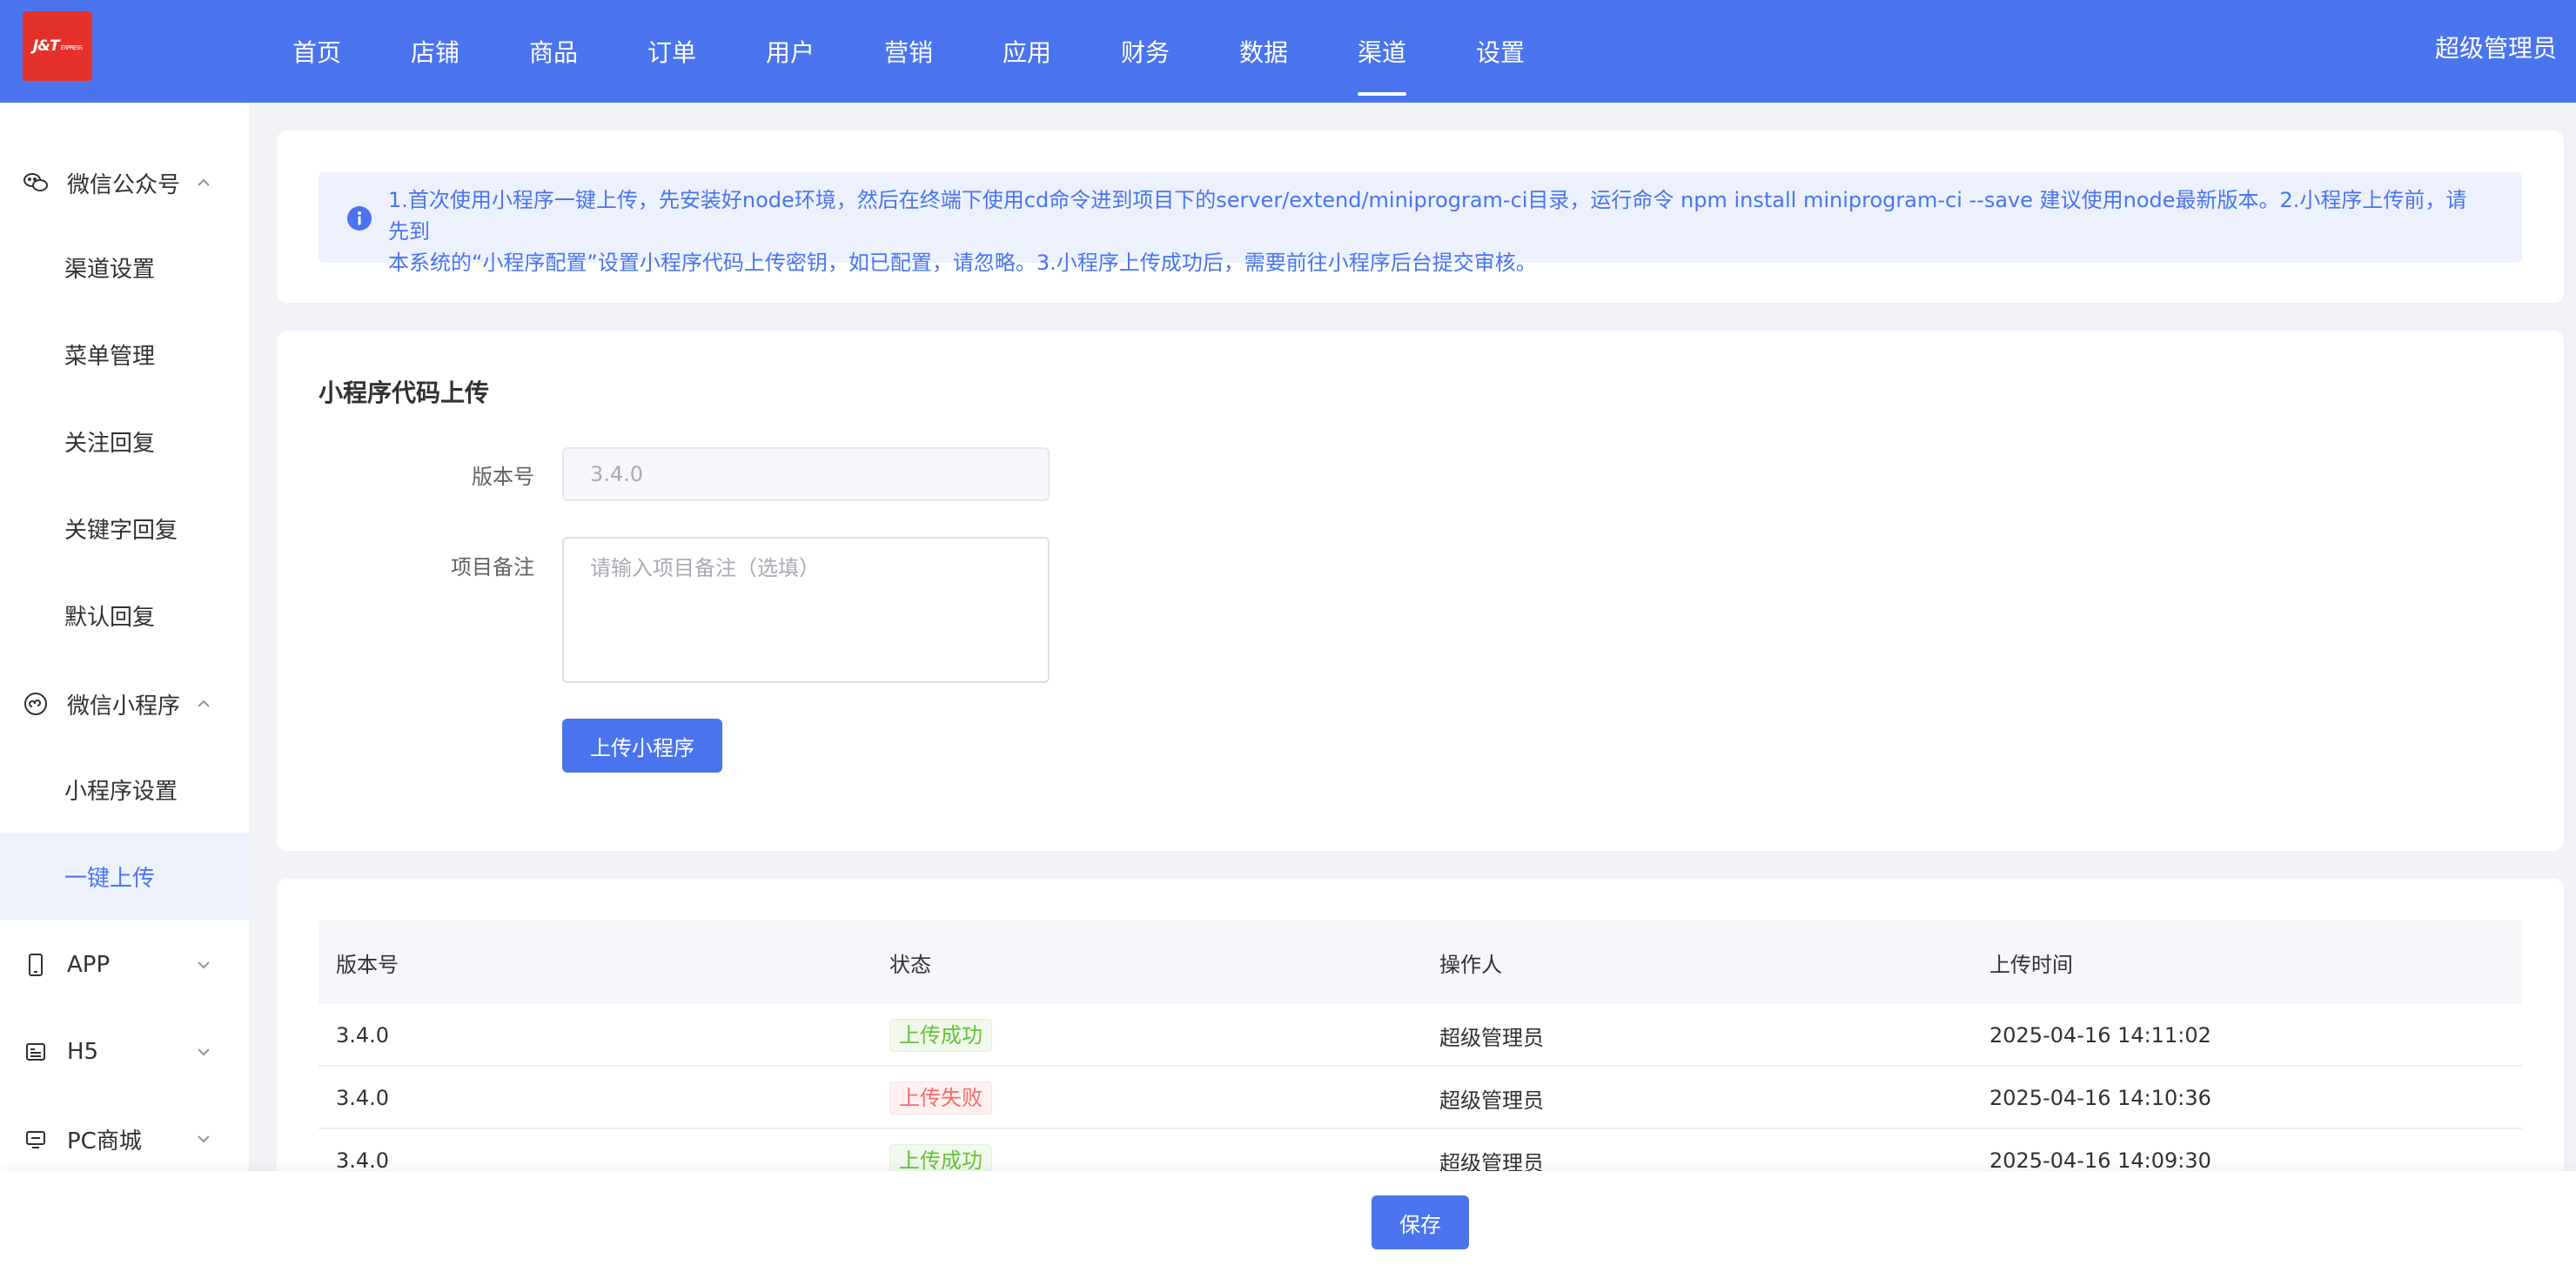 The height and width of the screenshot is (1272, 2576). What do you see at coordinates (83, 1052) in the screenshot?
I see `sidebar-group-label: H5` at bounding box center [83, 1052].